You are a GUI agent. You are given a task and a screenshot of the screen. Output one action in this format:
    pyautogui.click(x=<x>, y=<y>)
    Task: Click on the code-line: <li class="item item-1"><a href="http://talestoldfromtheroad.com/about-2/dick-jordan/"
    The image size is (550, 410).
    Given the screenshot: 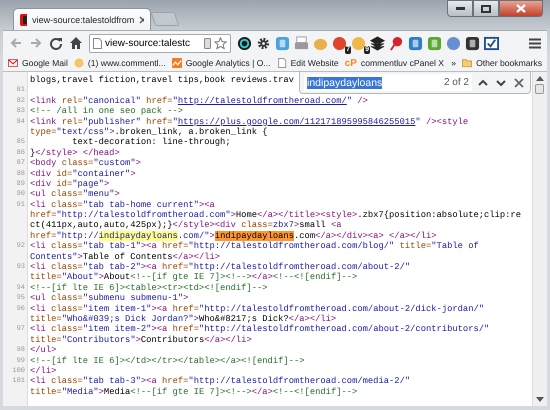 What is the action you would take?
    pyautogui.click(x=257, y=309)
    